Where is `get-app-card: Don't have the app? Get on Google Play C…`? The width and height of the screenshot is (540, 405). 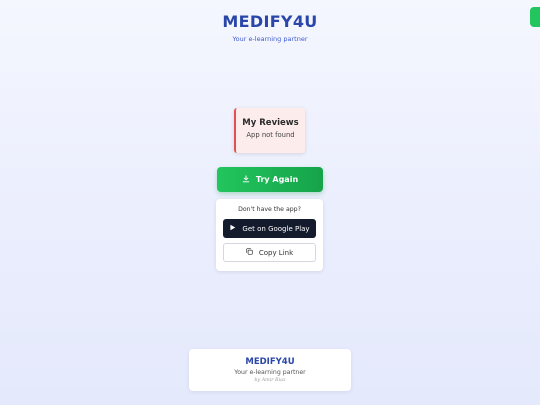 get-app-card: Don't have the app? Get on Google Play C… is located at coordinates (269, 235).